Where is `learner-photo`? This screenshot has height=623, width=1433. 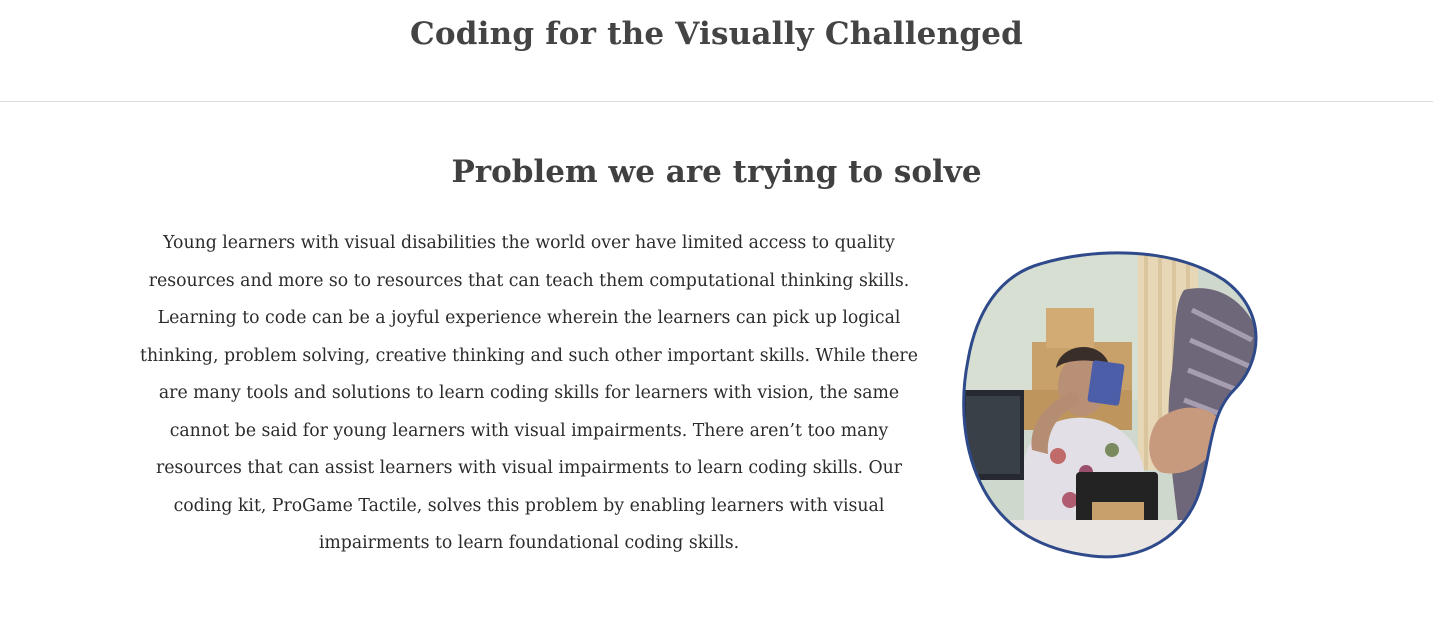
learner-photo is located at coordinates (1110, 405).